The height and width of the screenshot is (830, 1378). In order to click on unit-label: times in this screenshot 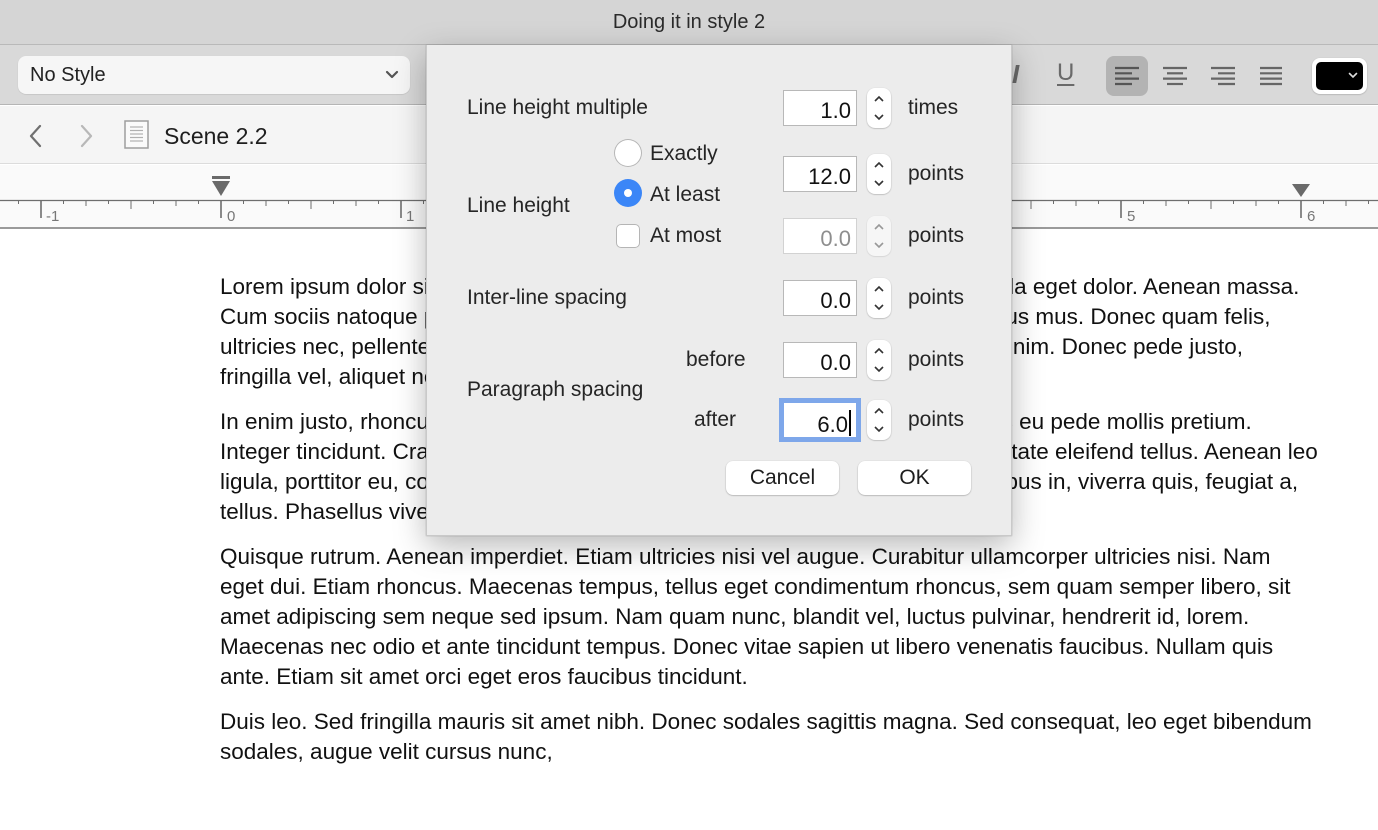, I will do `click(933, 107)`.